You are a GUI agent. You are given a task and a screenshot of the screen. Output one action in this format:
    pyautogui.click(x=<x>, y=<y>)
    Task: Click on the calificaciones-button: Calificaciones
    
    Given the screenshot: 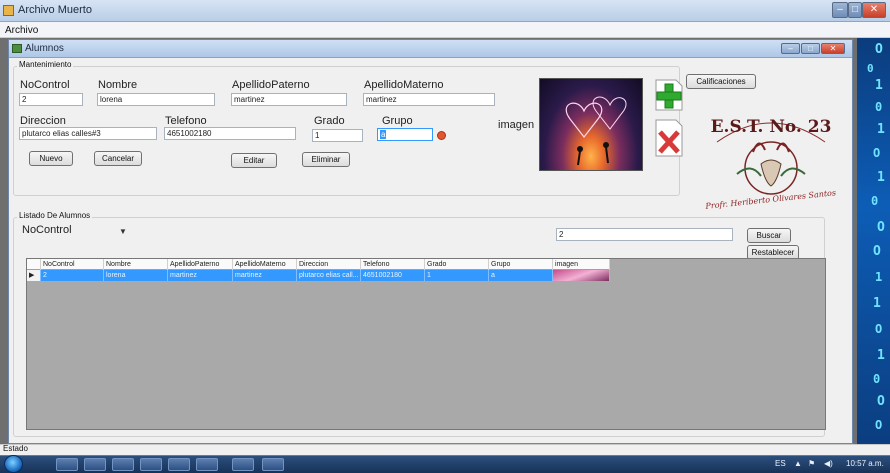 What is the action you would take?
    pyautogui.click(x=721, y=81)
    